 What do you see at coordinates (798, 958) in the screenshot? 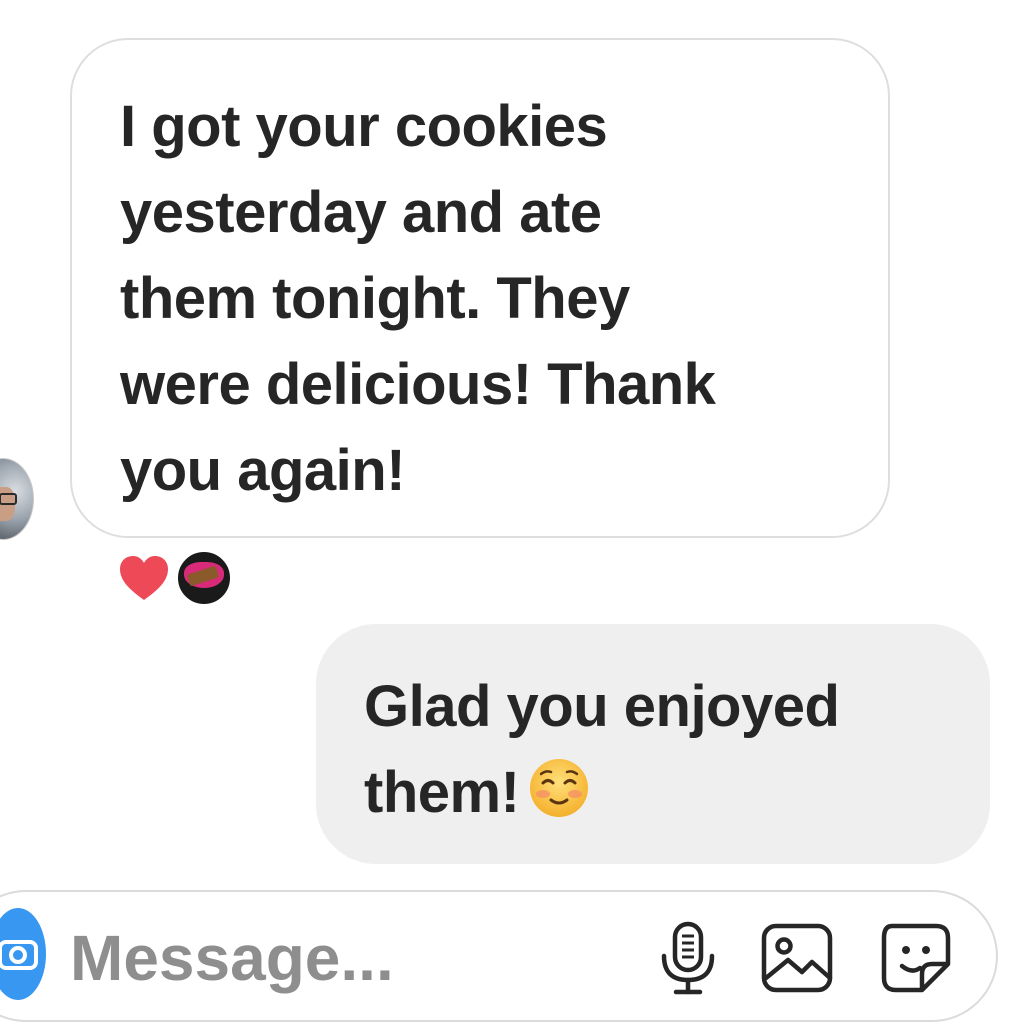
I see `gallery-icon` at bounding box center [798, 958].